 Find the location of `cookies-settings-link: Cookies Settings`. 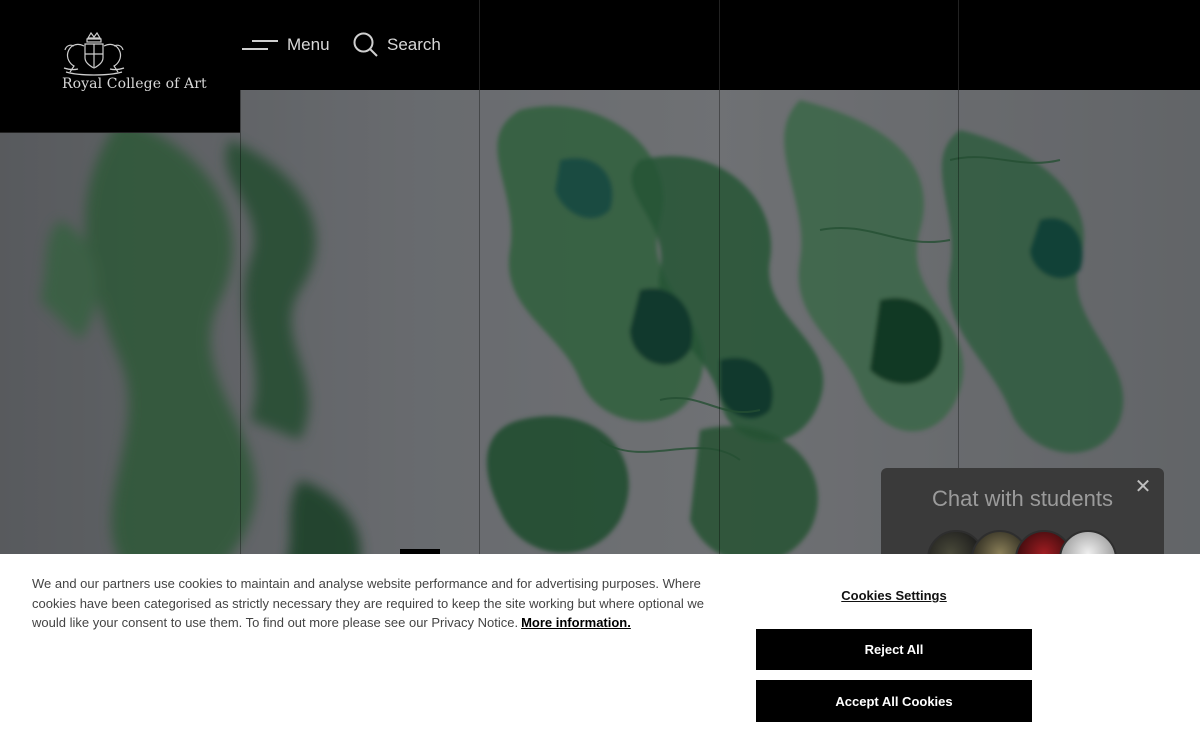

cookies-settings-link: Cookies Settings is located at coordinates (894, 595).